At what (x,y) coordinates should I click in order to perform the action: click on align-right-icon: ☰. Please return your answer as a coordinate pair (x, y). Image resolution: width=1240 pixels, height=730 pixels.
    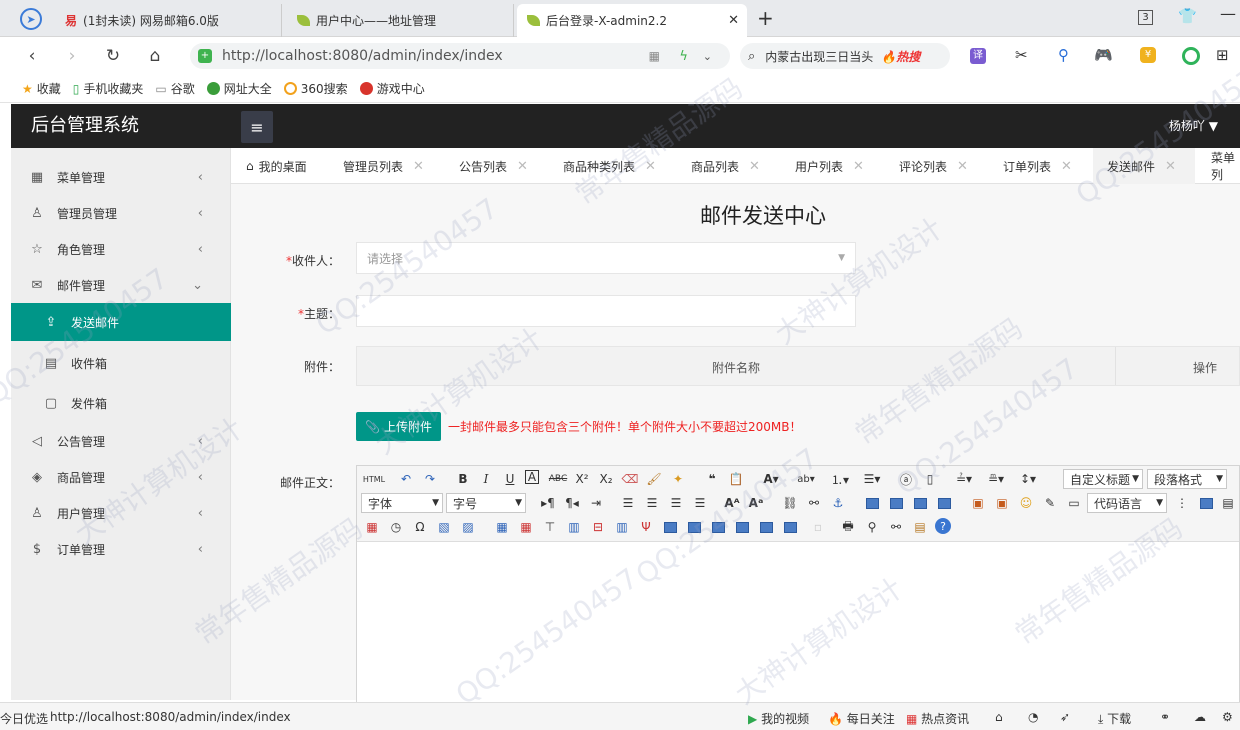
    Looking at the image, I should click on (676, 503).